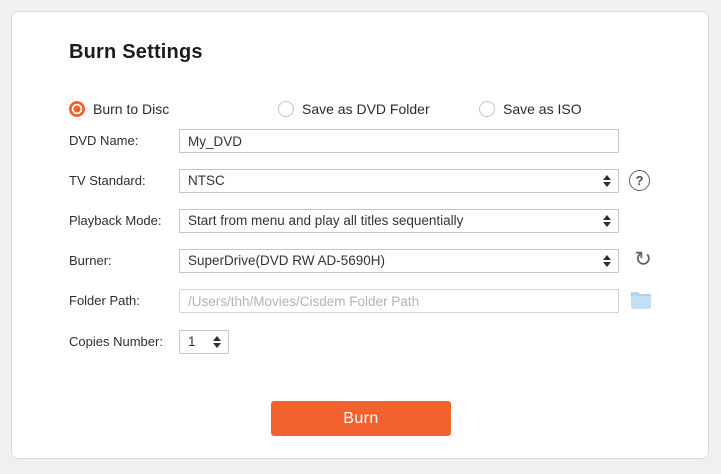 This screenshot has width=721, height=474. What do you see at coordinates (287, 260) in the screenshot?
I see `burner-value: SuperDrive(DVD RW AD-5690H)` at bounding box center [287, 260].